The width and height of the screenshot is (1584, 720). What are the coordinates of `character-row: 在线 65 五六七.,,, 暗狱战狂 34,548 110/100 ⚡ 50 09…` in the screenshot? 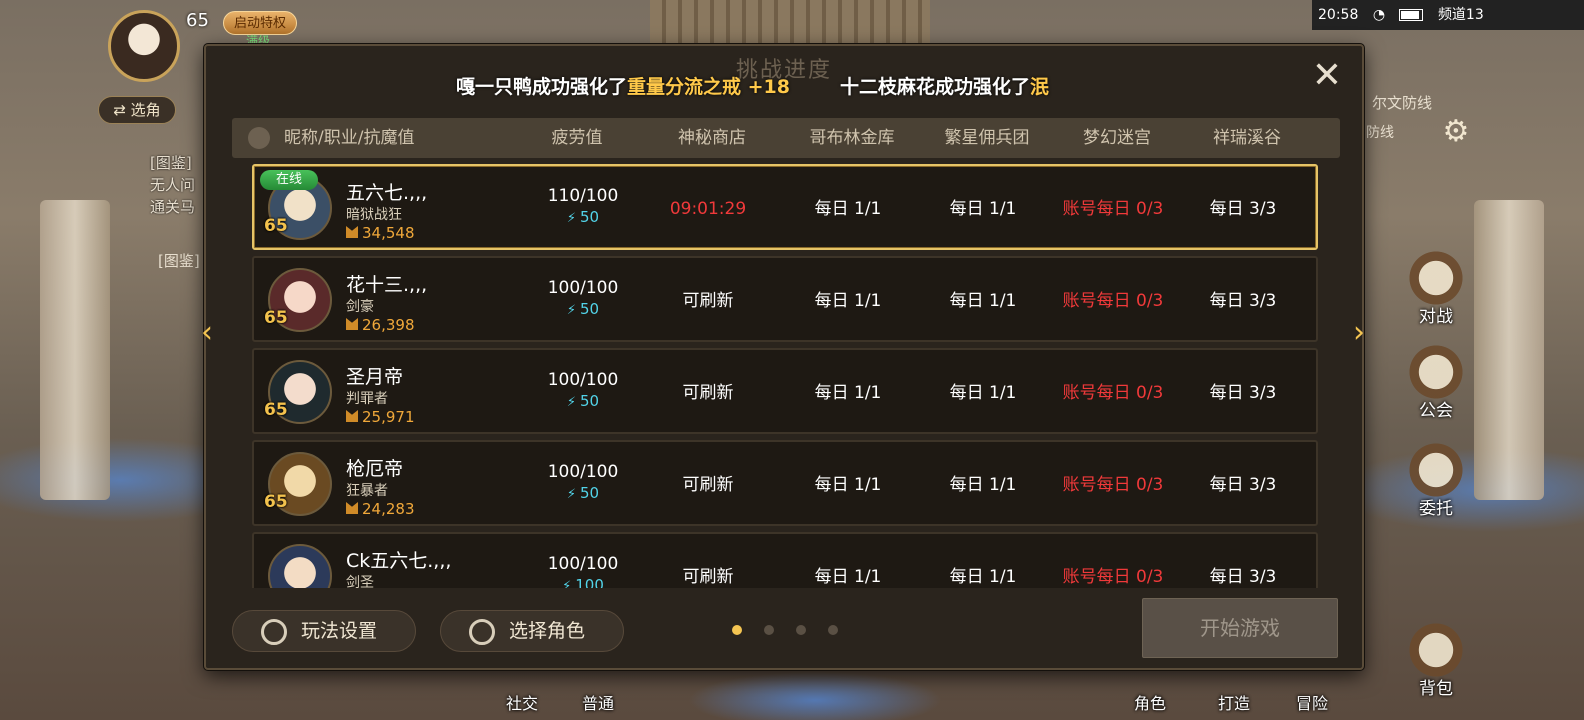 It's located at (785, 207).